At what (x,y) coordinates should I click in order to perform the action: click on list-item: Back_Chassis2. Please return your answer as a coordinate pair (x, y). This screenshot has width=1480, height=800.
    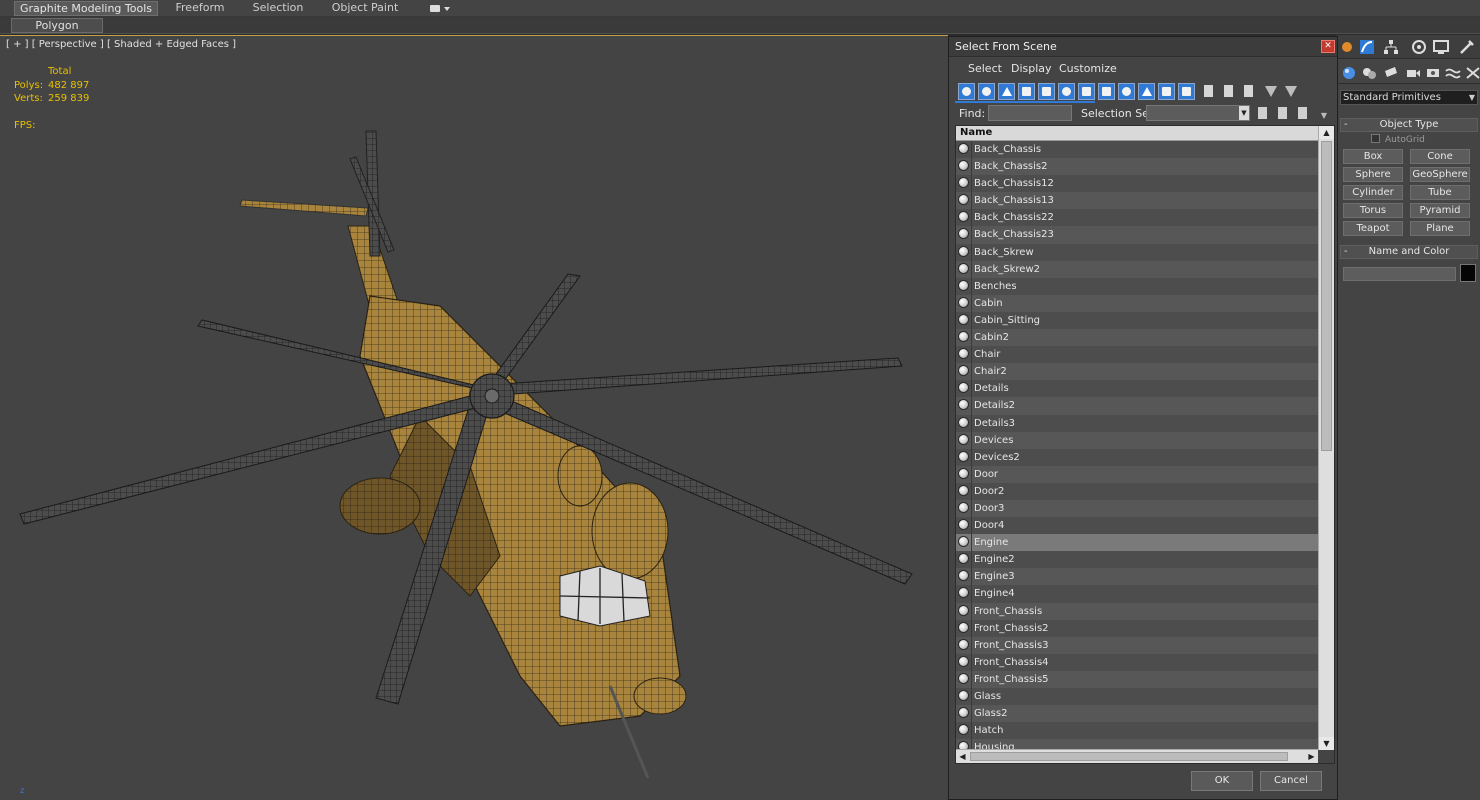
    Looking at the image, I should click on (1137, 167).